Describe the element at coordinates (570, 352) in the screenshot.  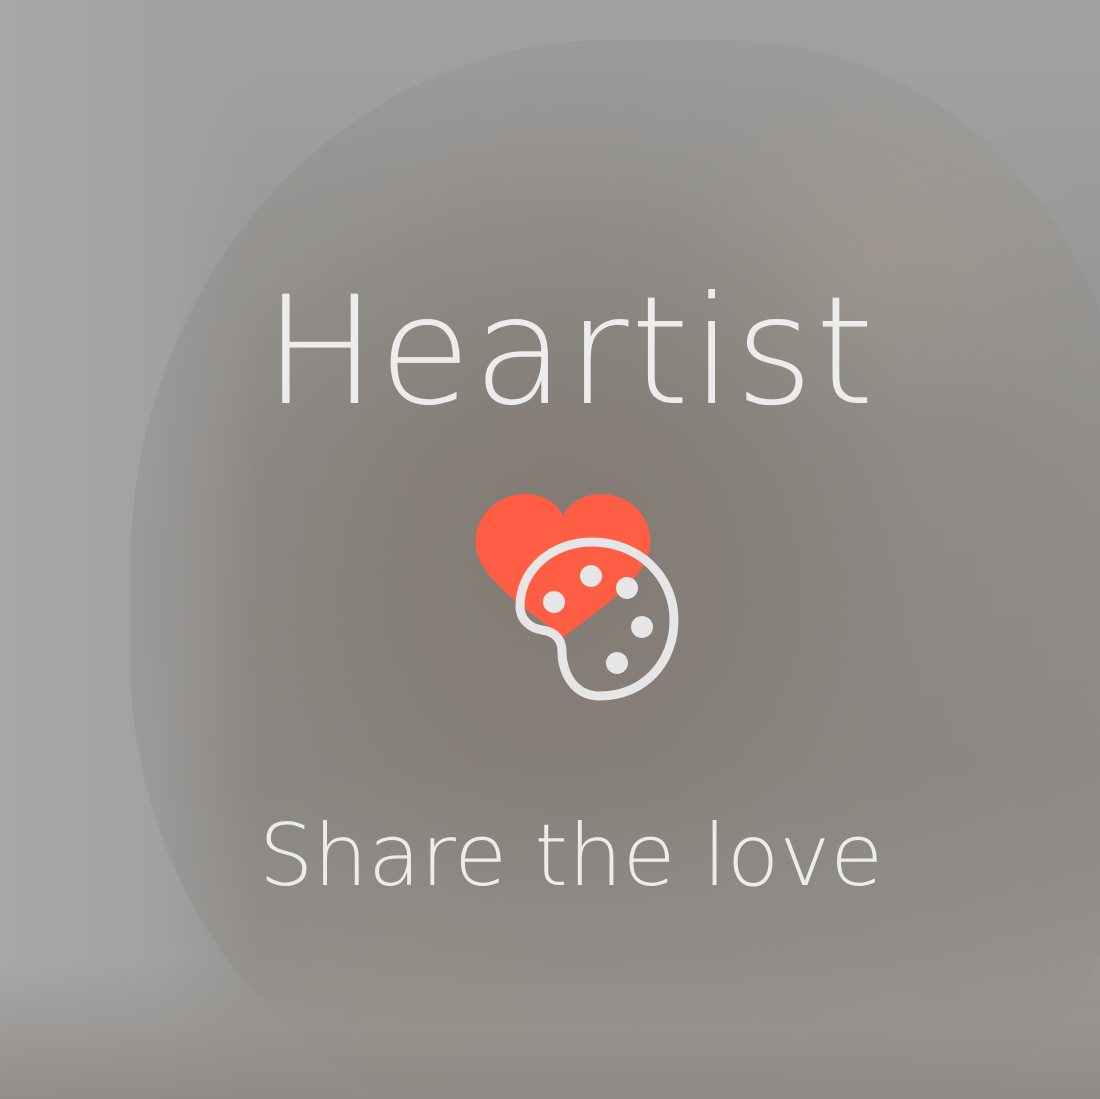
I see `app-title: Heartist` at that location.